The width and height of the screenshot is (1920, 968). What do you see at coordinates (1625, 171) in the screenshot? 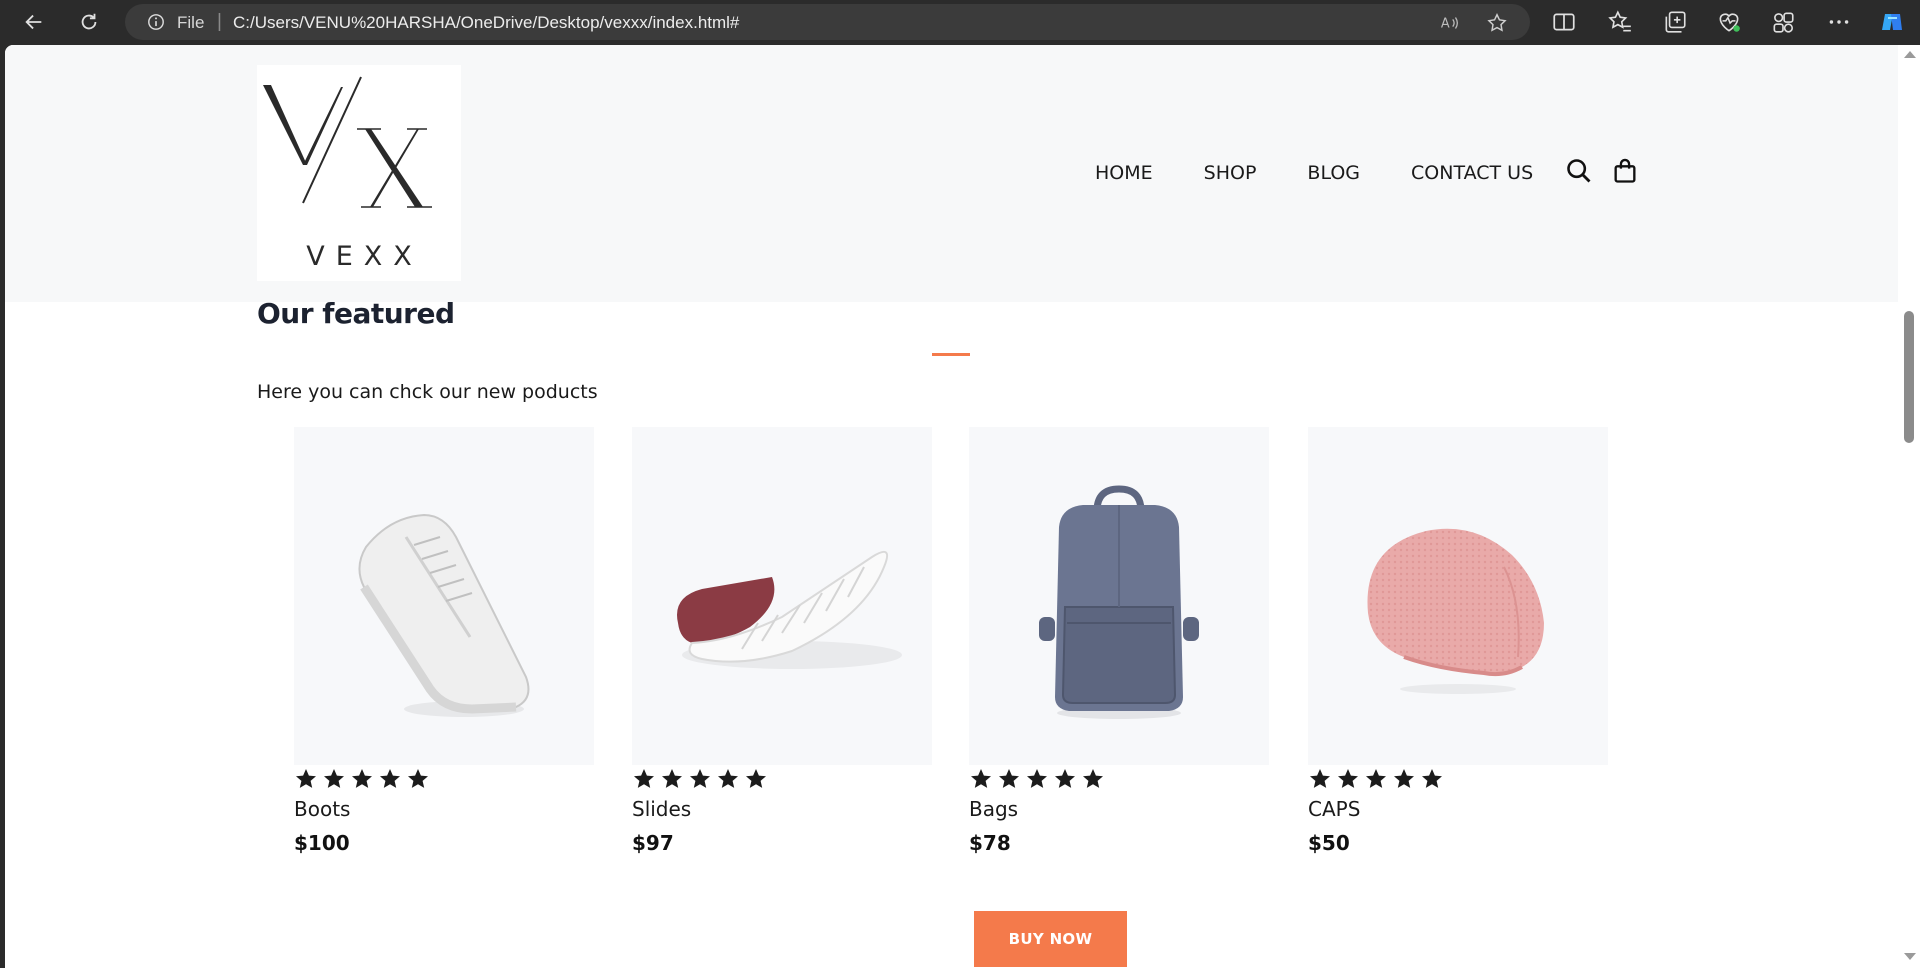
I see `shopping-bag-icon` at bounding box center [1625, 171].